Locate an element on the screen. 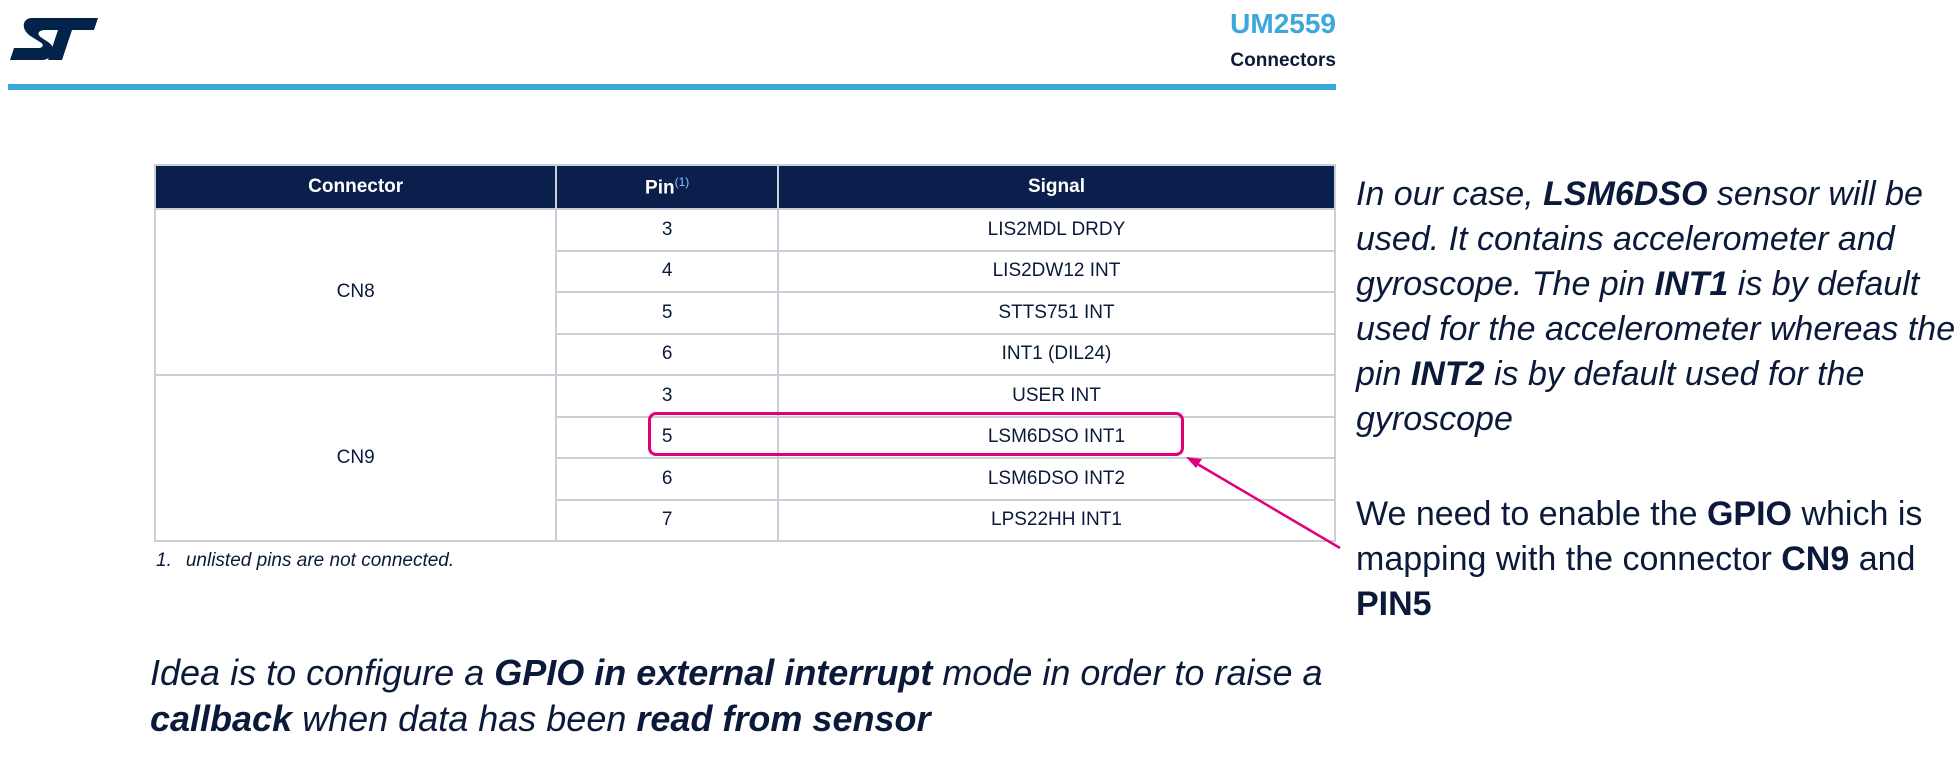  table-row: CN9 3 USER INT is located at coordinates (745, 458).